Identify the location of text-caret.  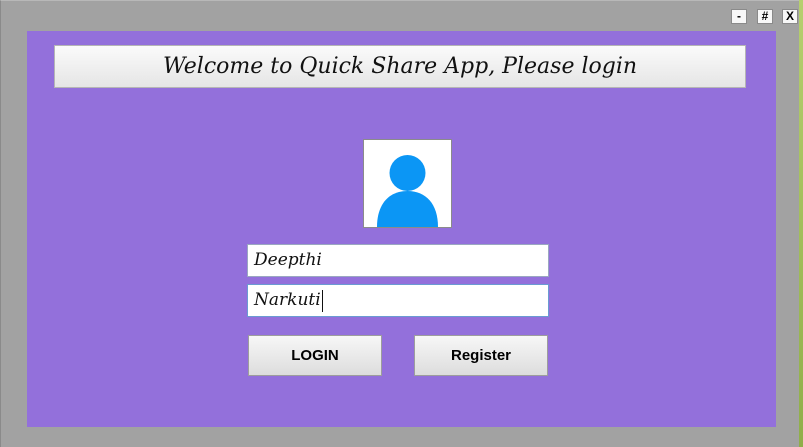
(322, 300).